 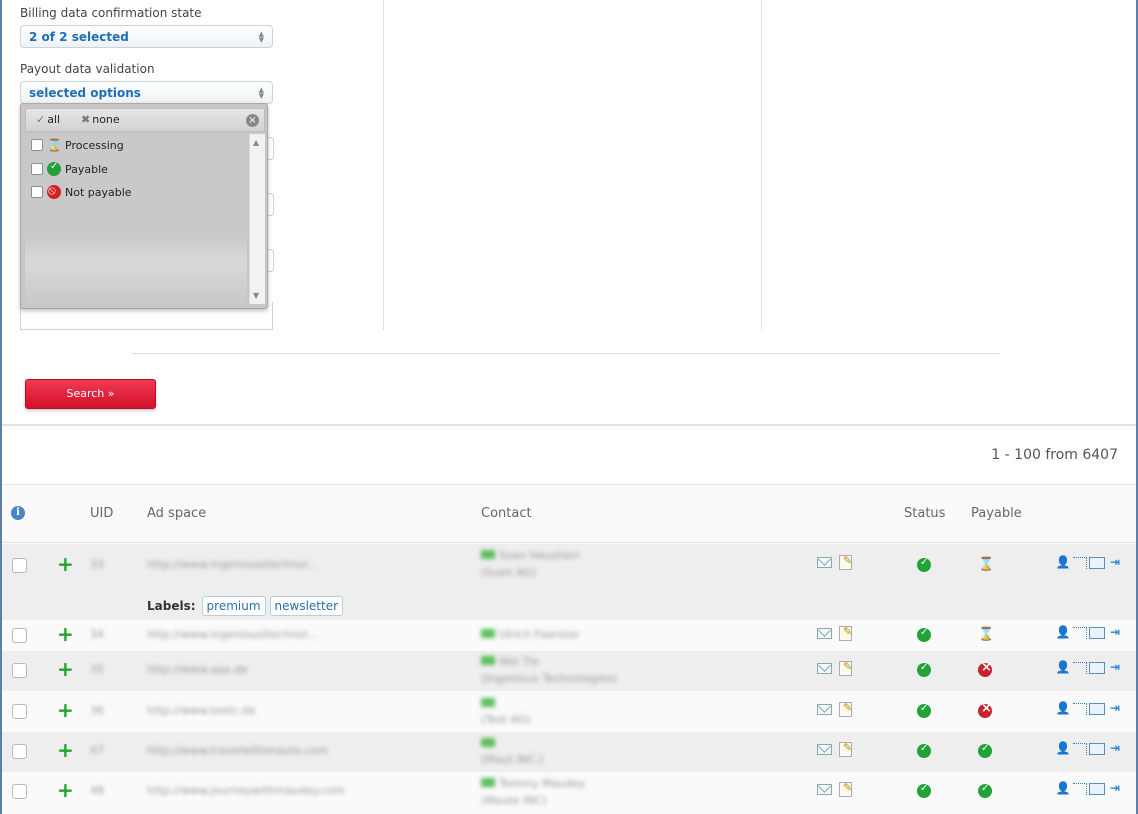 What do you see at coordinates (86, 169) in the screenshot?
I see `option-label: Payable` at bounding box center [86, 169].